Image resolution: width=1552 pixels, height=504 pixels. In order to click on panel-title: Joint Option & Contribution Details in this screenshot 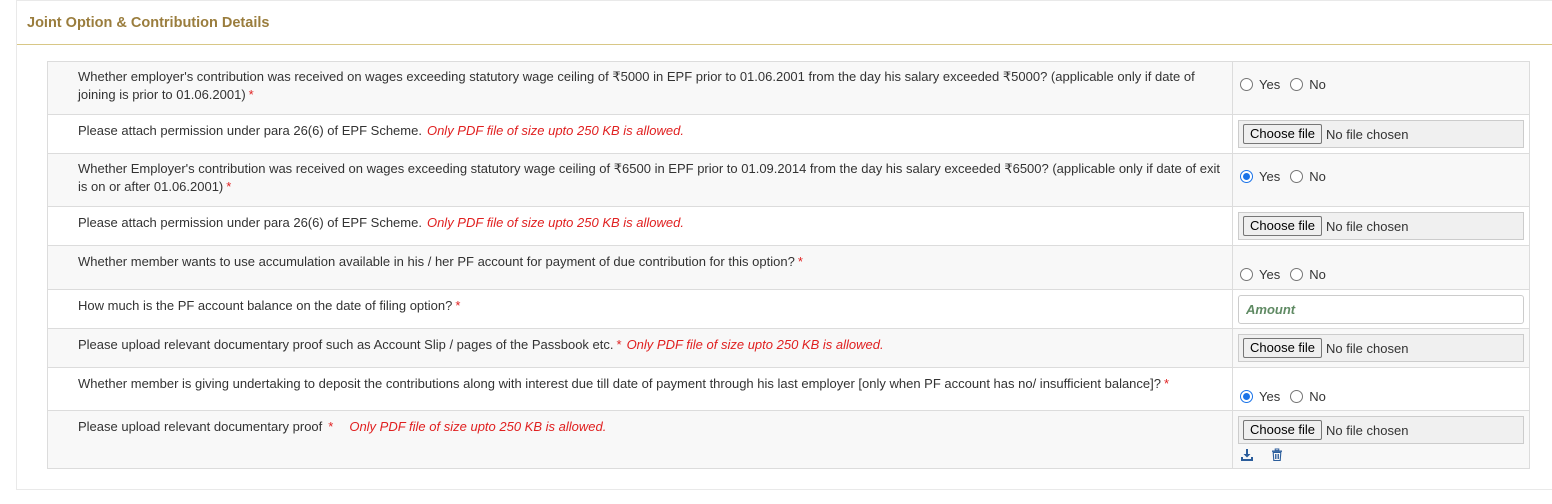, I will do `click(784, 23)`.